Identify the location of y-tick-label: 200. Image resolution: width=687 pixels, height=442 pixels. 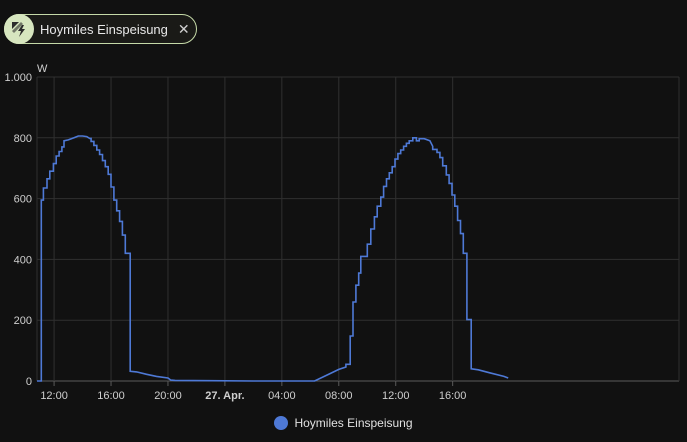
(23, 321).